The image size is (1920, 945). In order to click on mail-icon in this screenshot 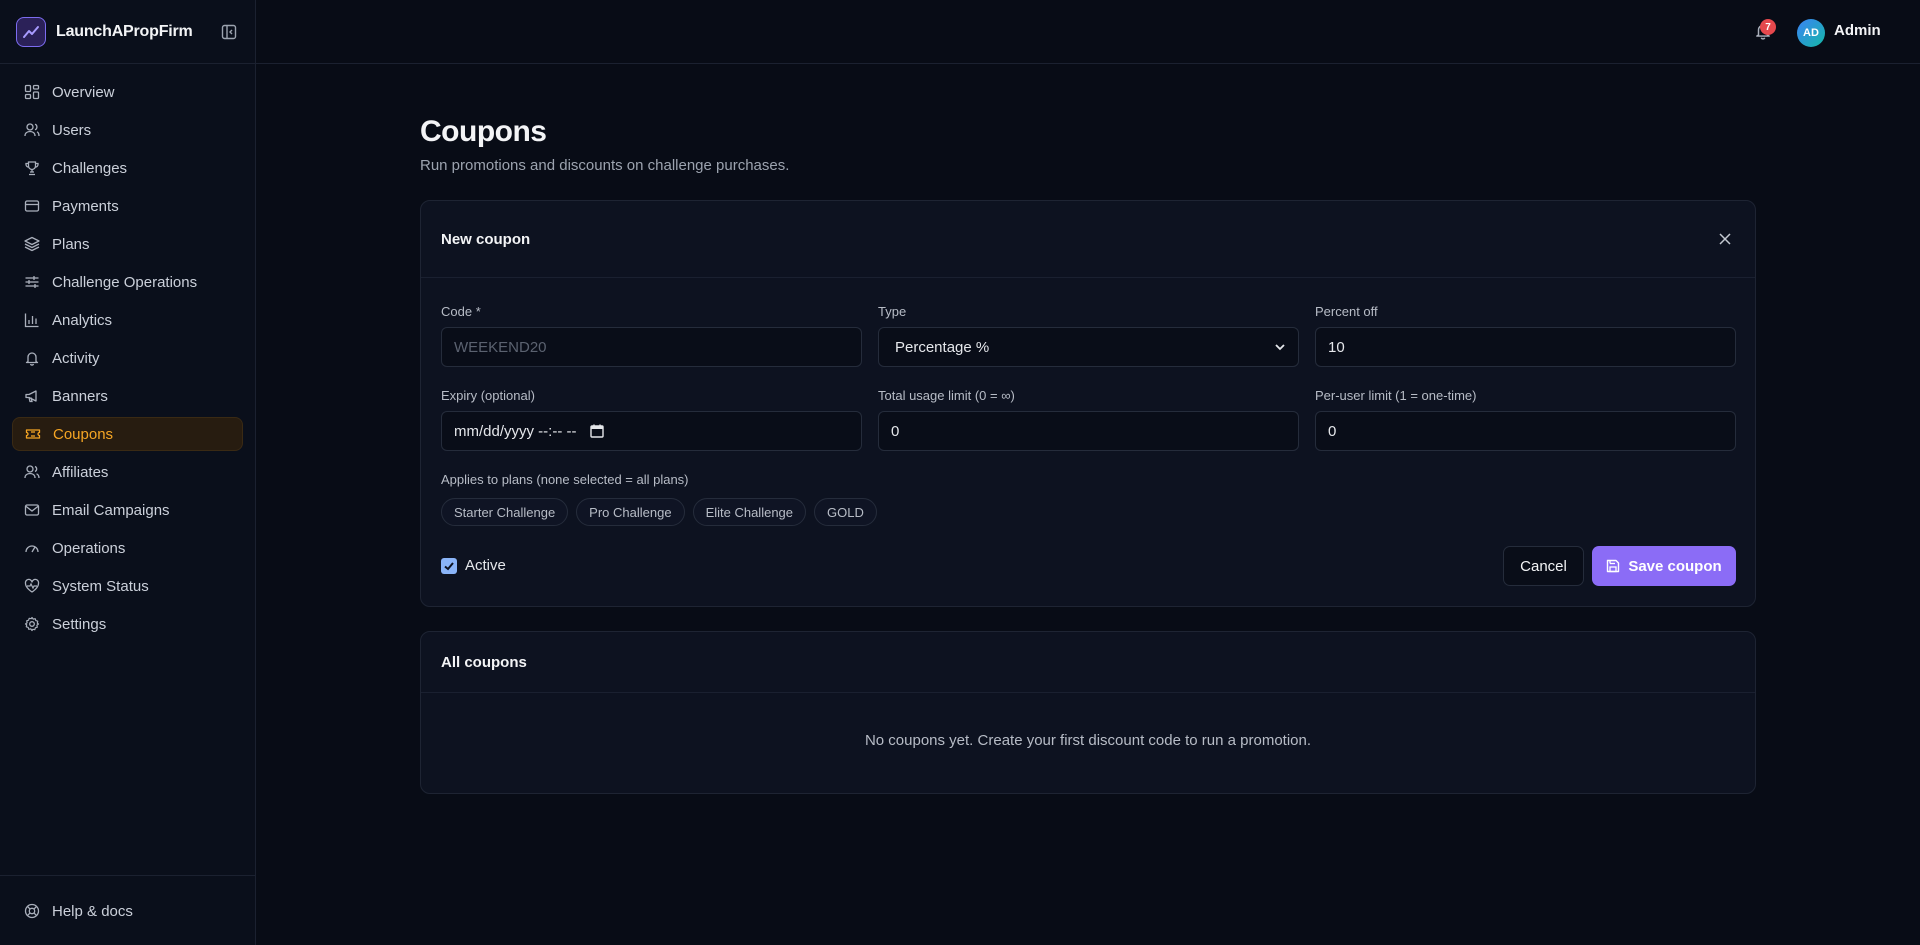, I will do `click(32, 510)`.